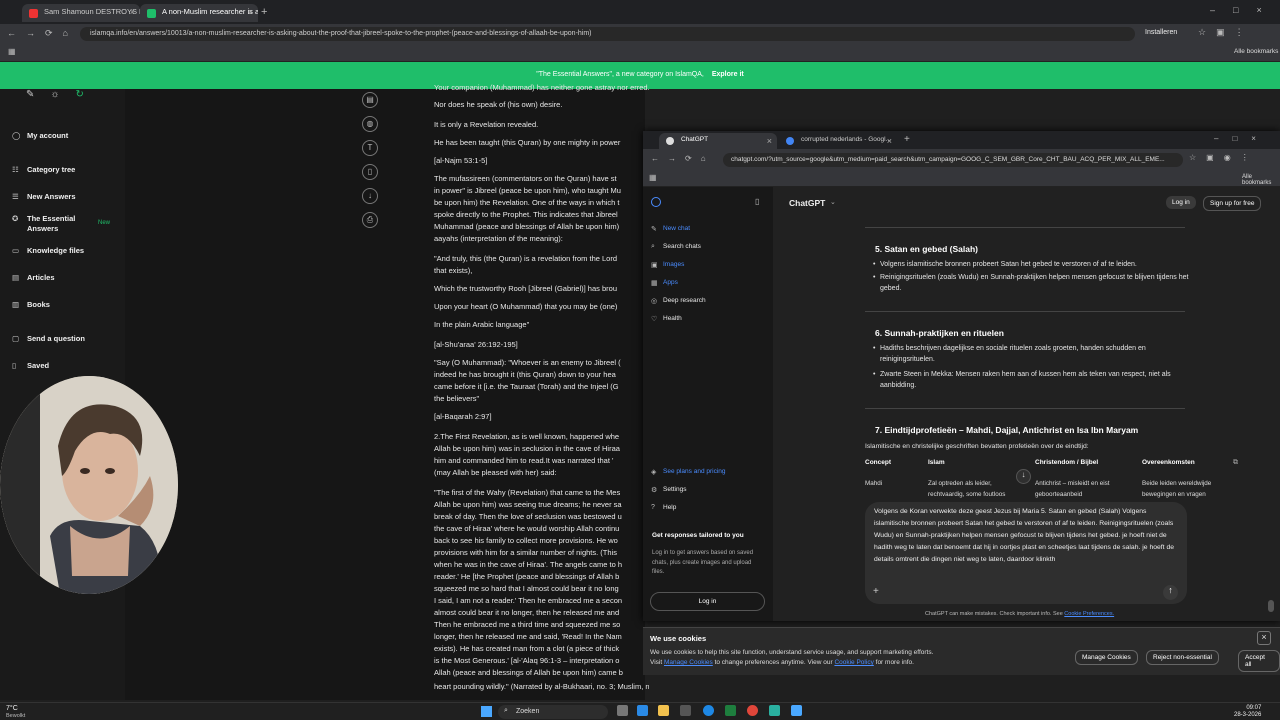 The width and height of the screenshot is (1280, 720). I want to click on send-icon: ↑, so click(1170, 592).